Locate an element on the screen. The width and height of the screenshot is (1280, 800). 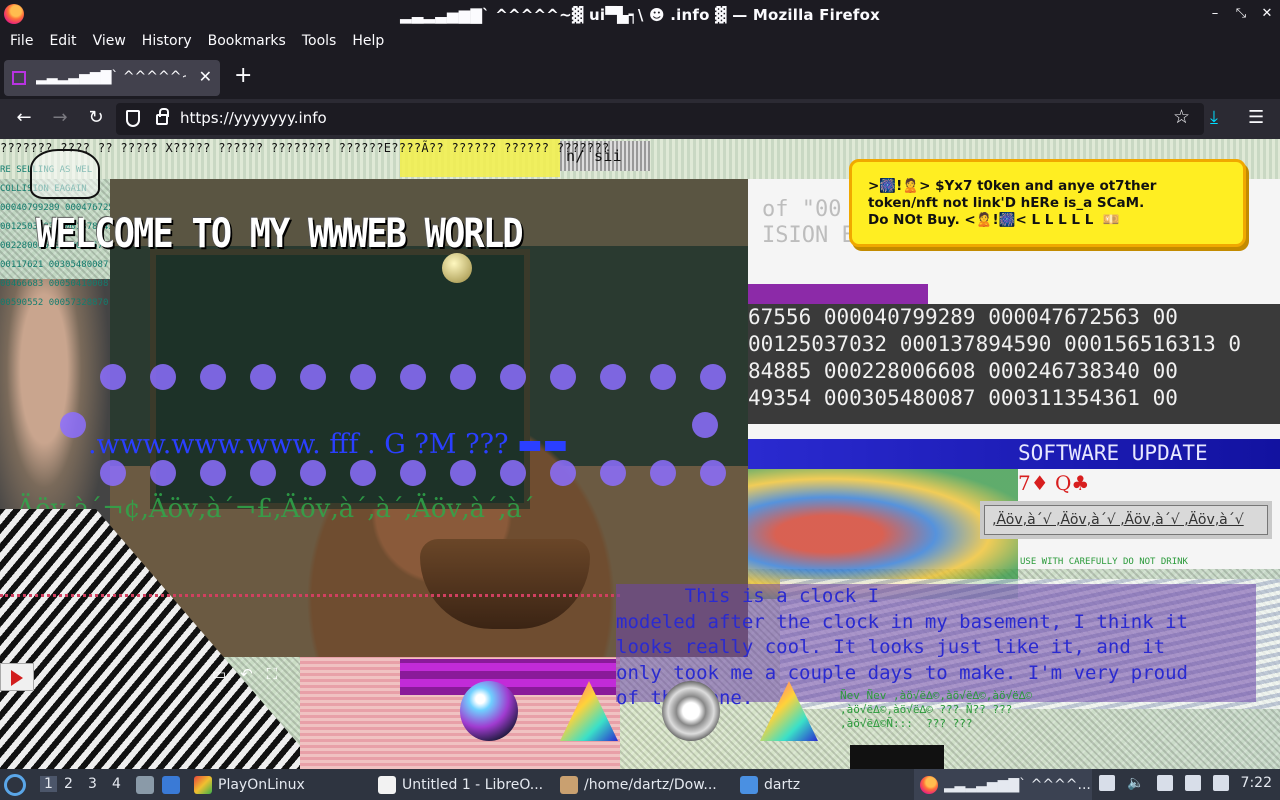
computer-mouse-icon is located at coordinates (65, 174).